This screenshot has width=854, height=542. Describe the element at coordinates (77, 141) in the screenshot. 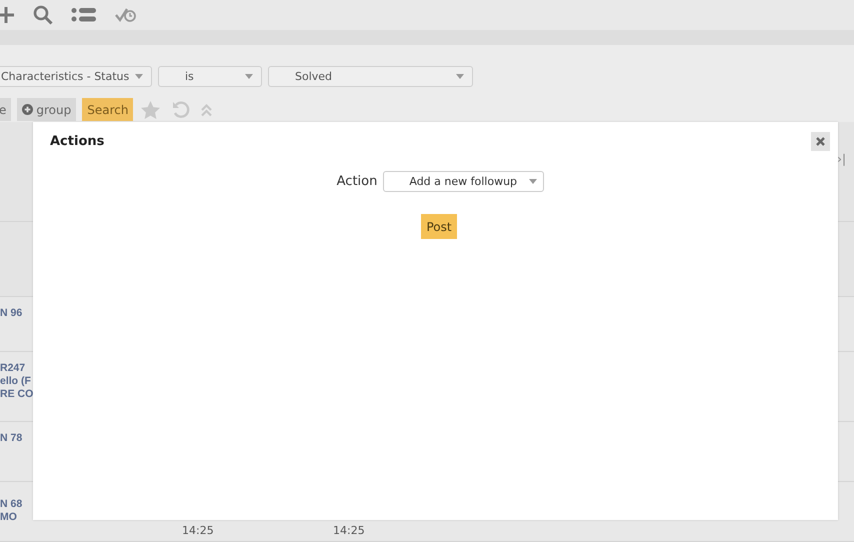

I see `dialog-title: Actions` at that location.